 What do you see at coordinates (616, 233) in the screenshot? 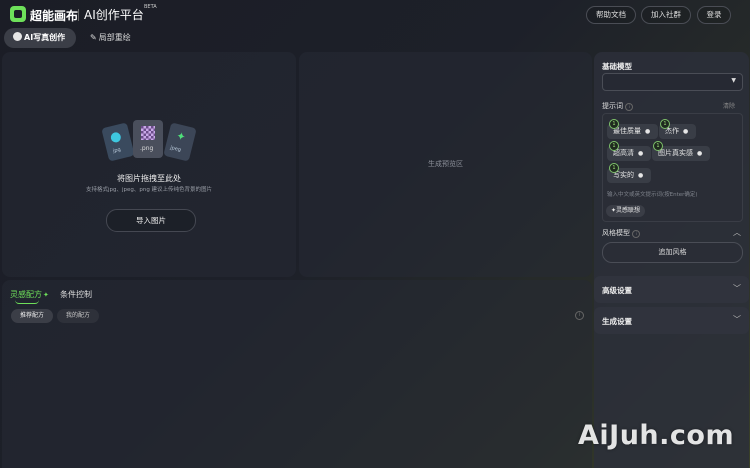
I see `style-model-text: 风格模型` at bounding box center [616, 233].